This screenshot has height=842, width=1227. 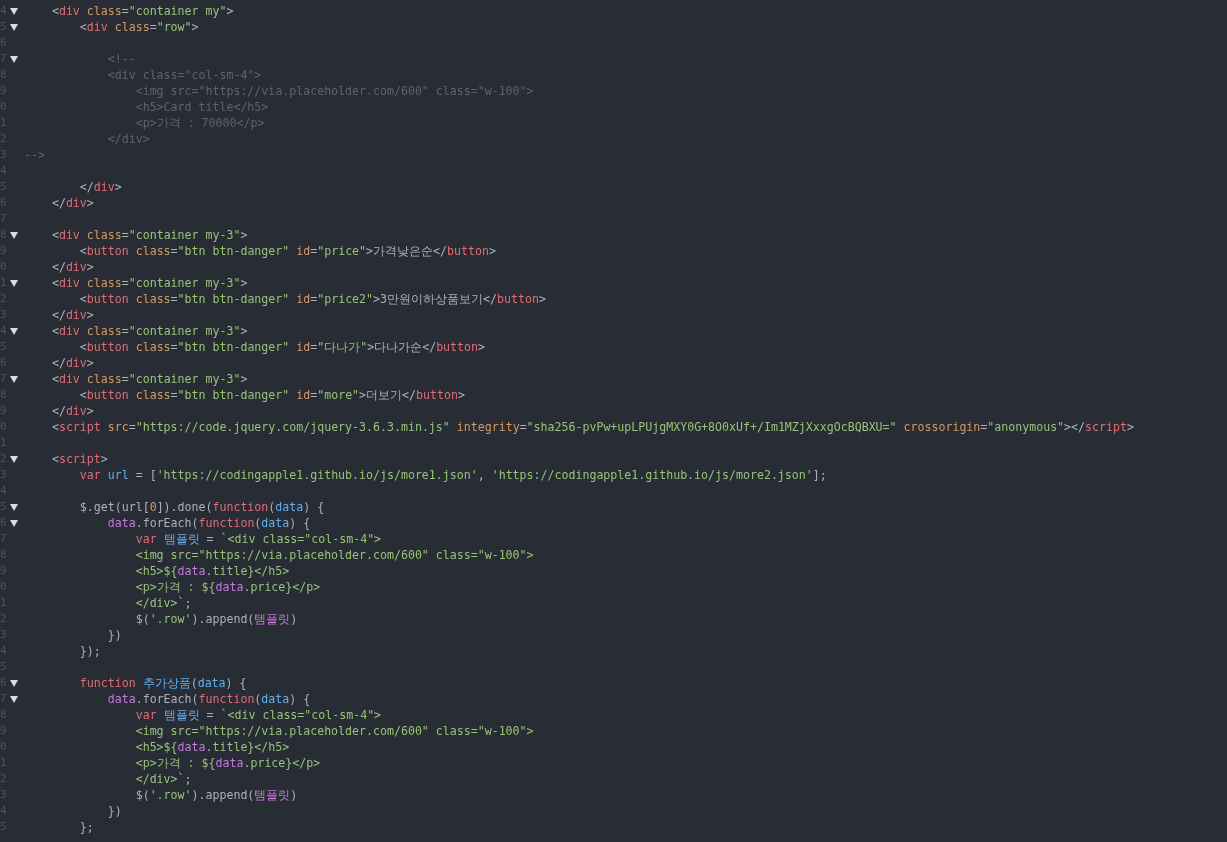 I want to click on code-line: -->, so click(x=34, y=155).